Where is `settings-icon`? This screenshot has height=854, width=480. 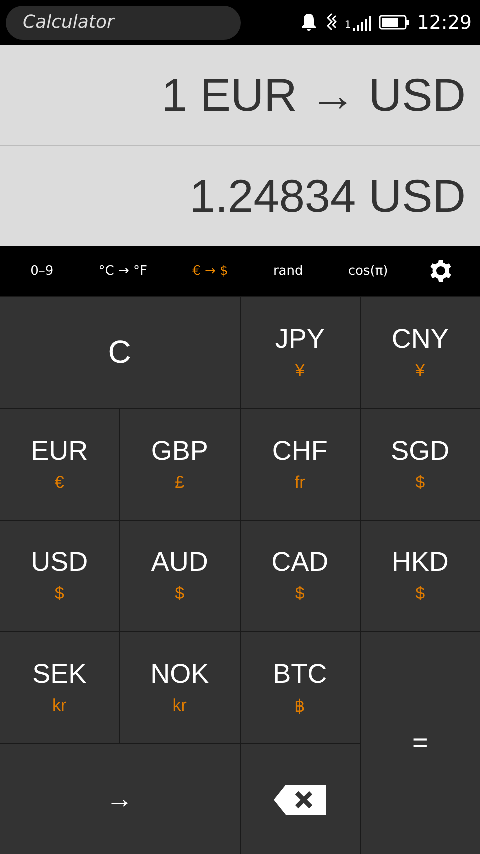 settings-icon is located at coordinates (441, 271).